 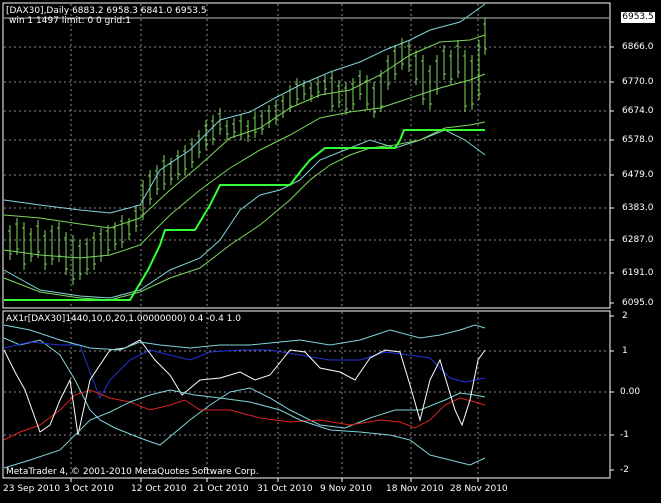 What do you see at coordinates (159, 489) in the screenshot?
I see `x-axis-date-label: 12 Oct 2010` at bounding box center [159, 489].